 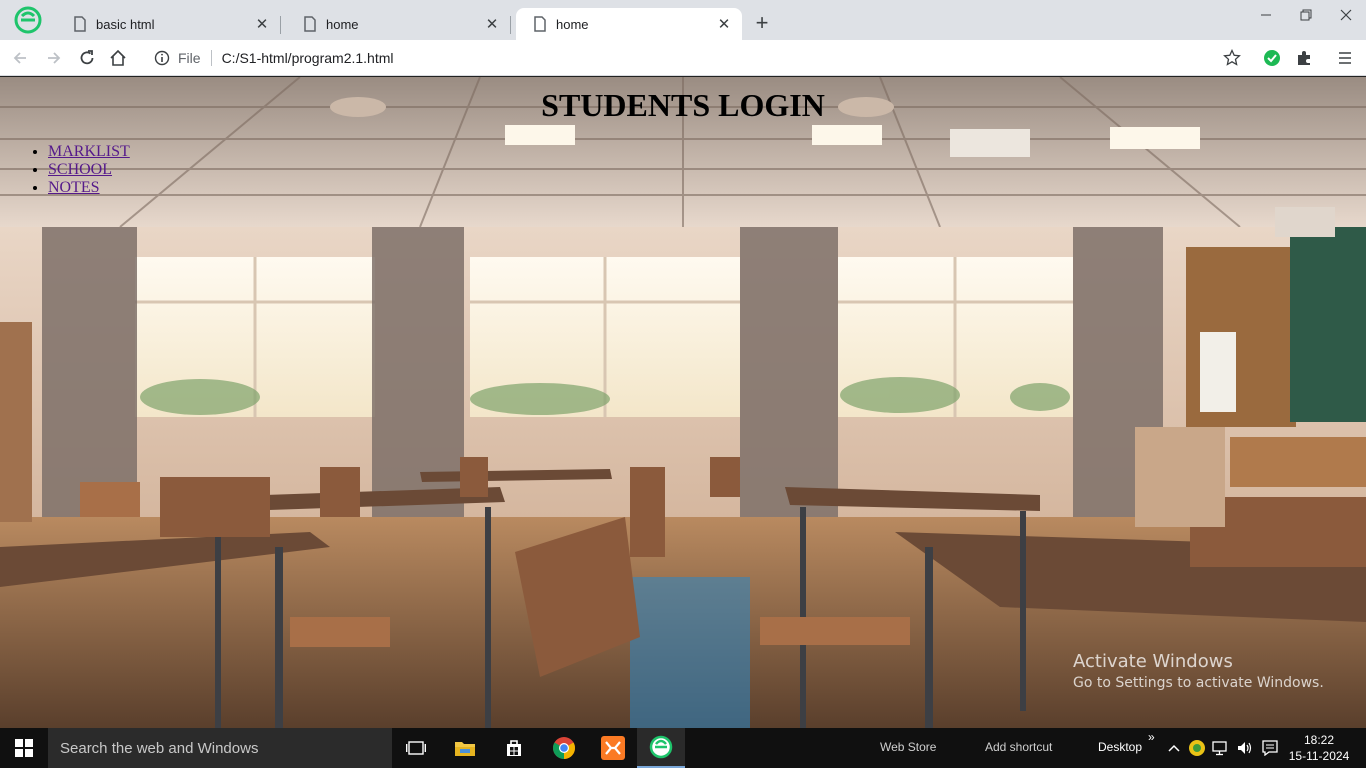 What do you see at coordinates (1153, 661) in the screenshot?
I see `watermark-title: Activate Windows` at bounding box center [1153, 661].